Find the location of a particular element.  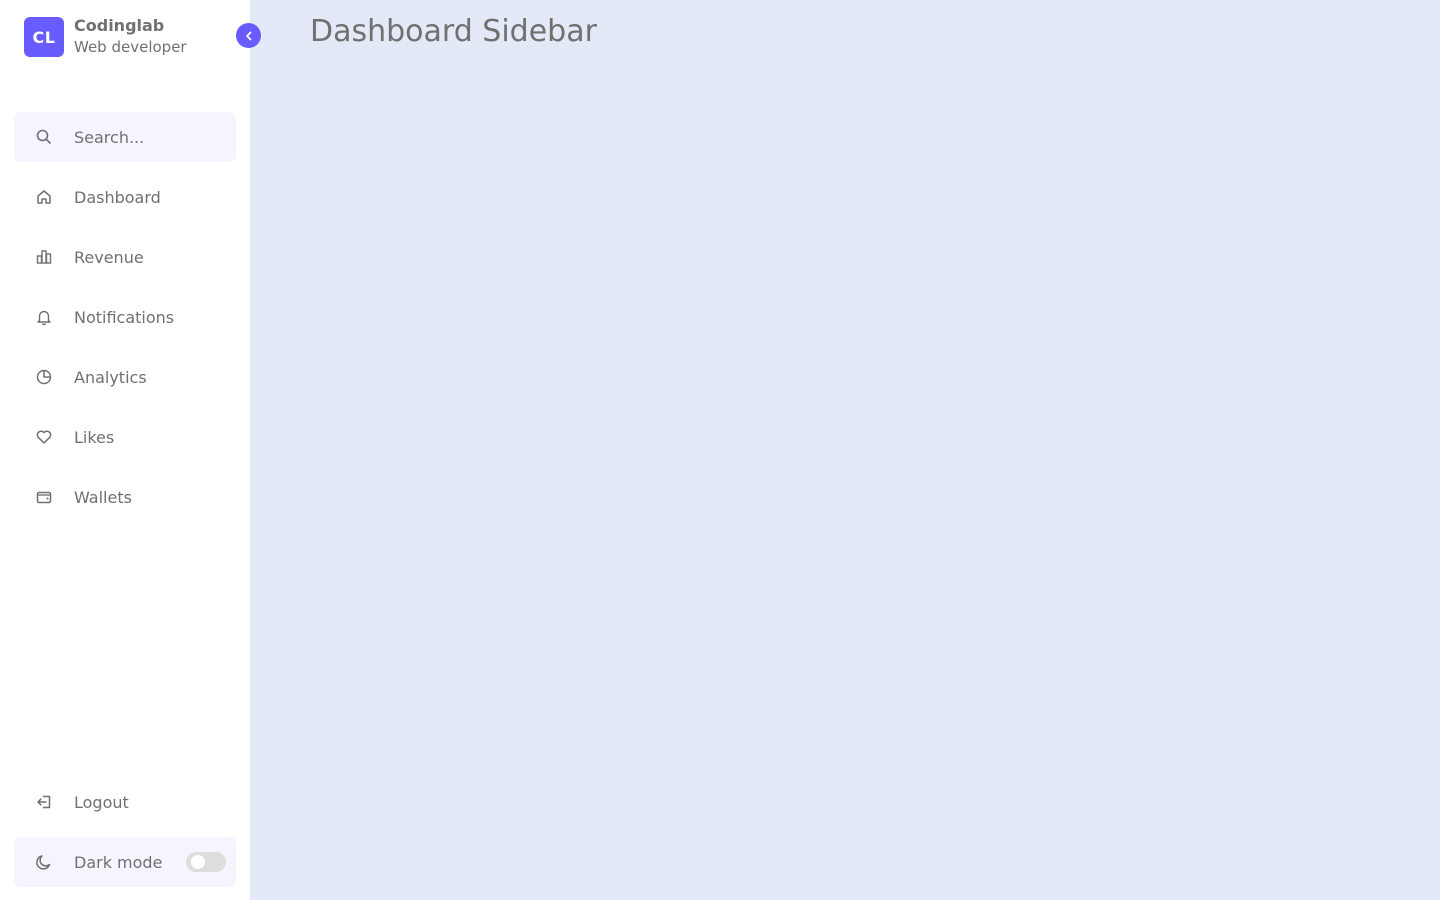

search-icon is located at coordinates (44, 137).